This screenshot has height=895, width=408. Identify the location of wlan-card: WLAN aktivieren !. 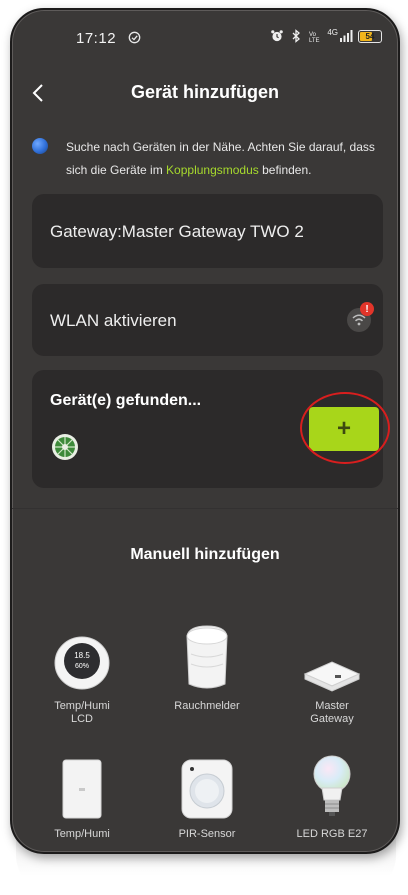
(207, 320).